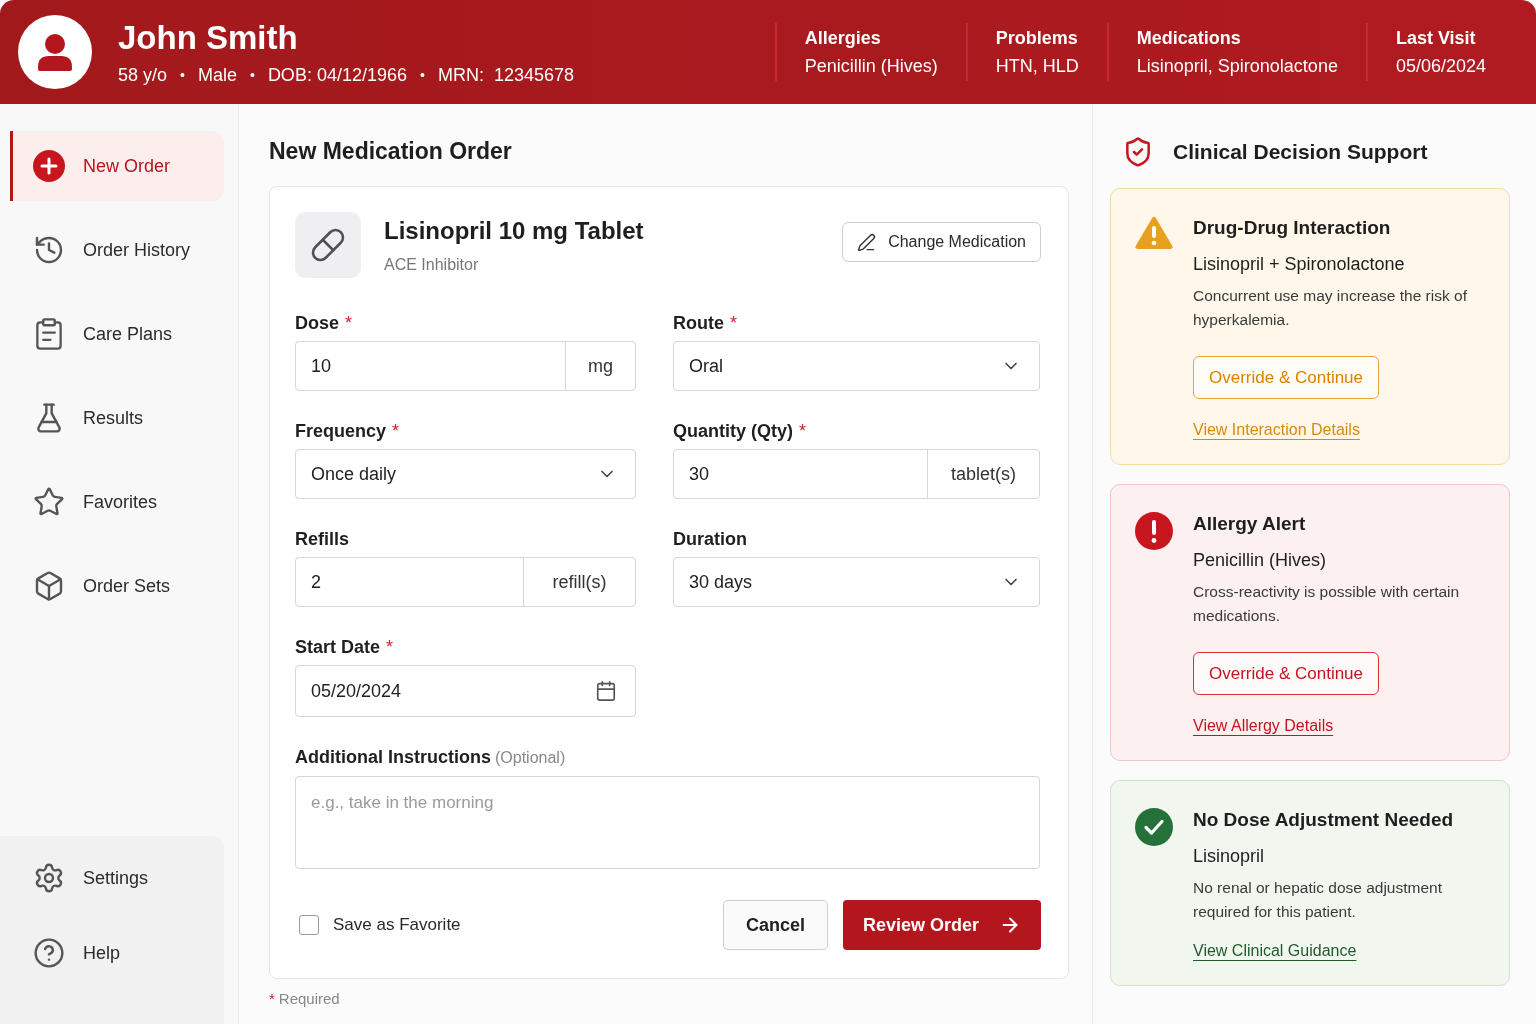 The width and height of the screenshot is (1536, 1024). What do you see at coordinates (117, 334) in the screenshot?
I see `nav-item: Care Plans` at bounding box center [117, 334].